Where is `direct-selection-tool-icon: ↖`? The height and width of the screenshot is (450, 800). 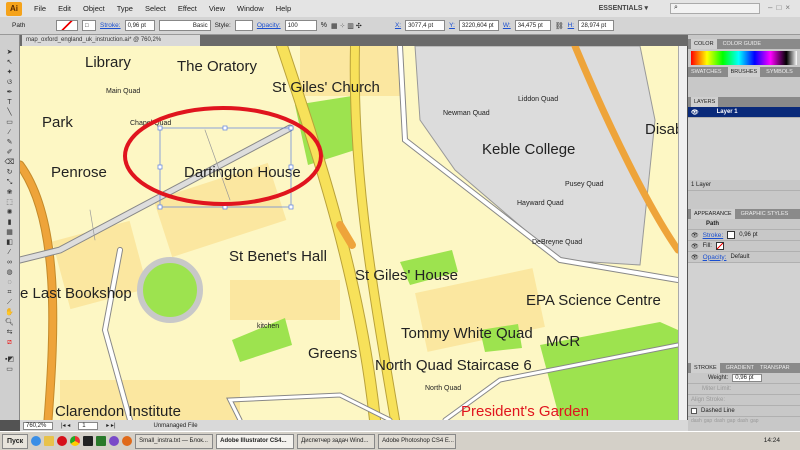 direct-selection-tool-icon: ↖ is located at coordinates (10, 62).